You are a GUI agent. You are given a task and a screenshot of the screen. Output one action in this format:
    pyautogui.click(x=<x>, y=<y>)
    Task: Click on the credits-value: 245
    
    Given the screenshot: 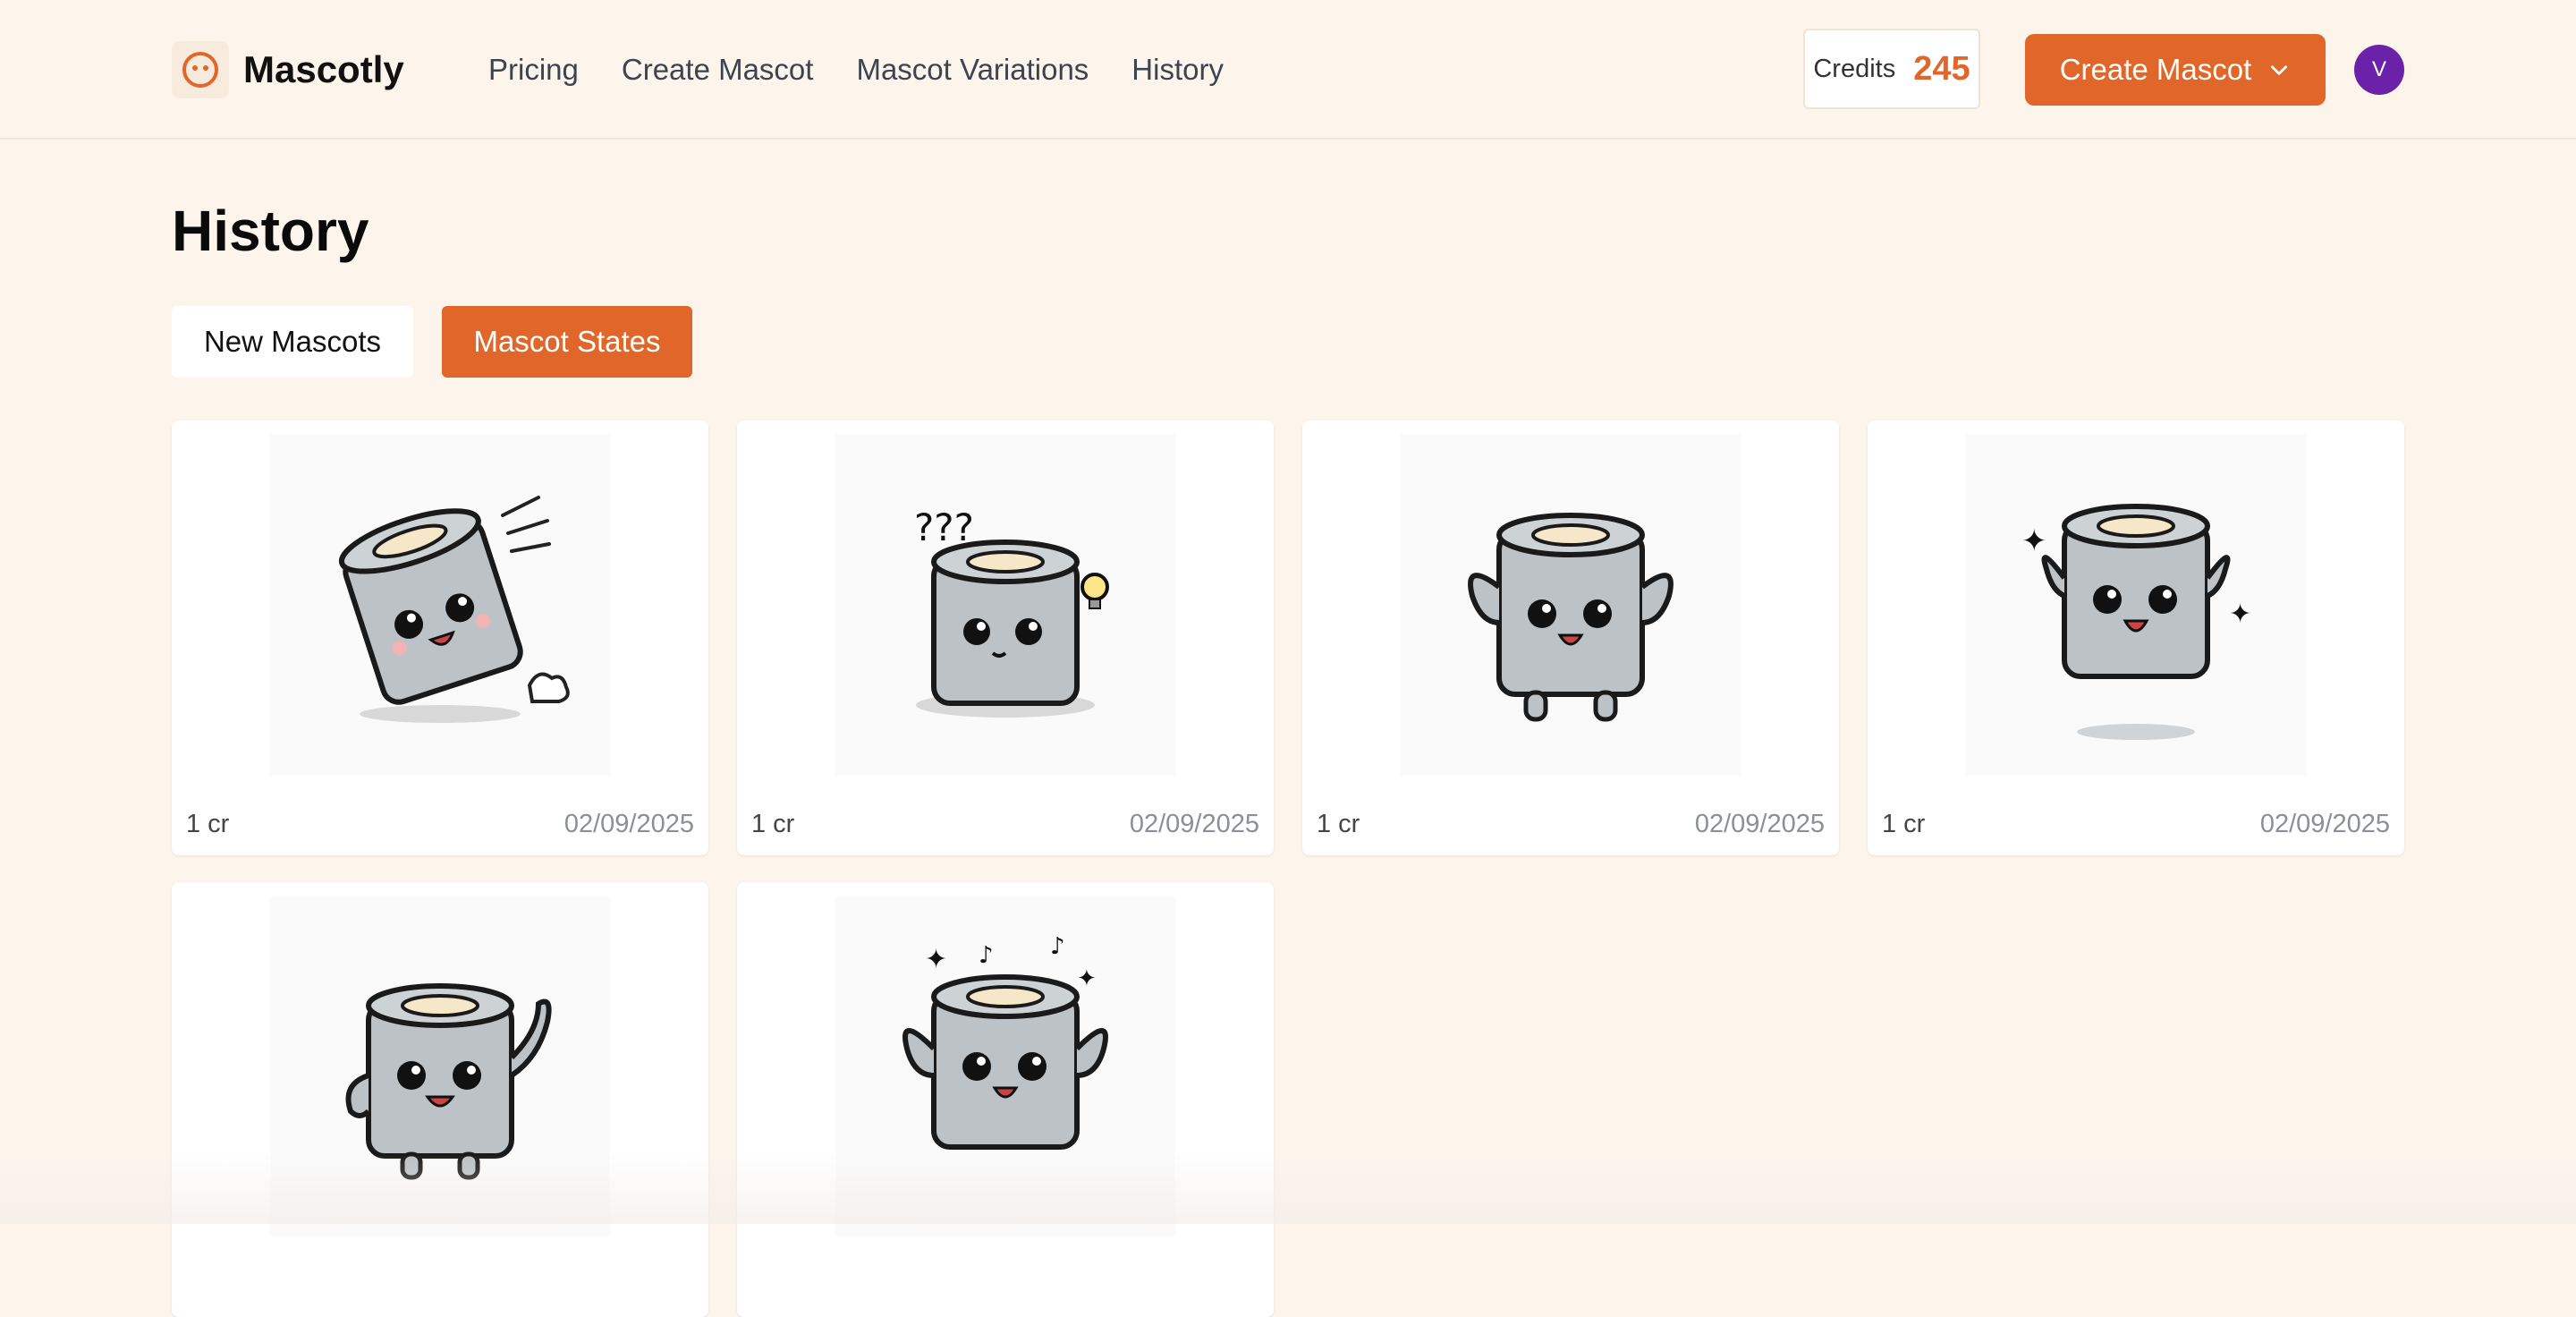 What is the action you would take?
    pyautogui.click(x=1941, y=69)
    